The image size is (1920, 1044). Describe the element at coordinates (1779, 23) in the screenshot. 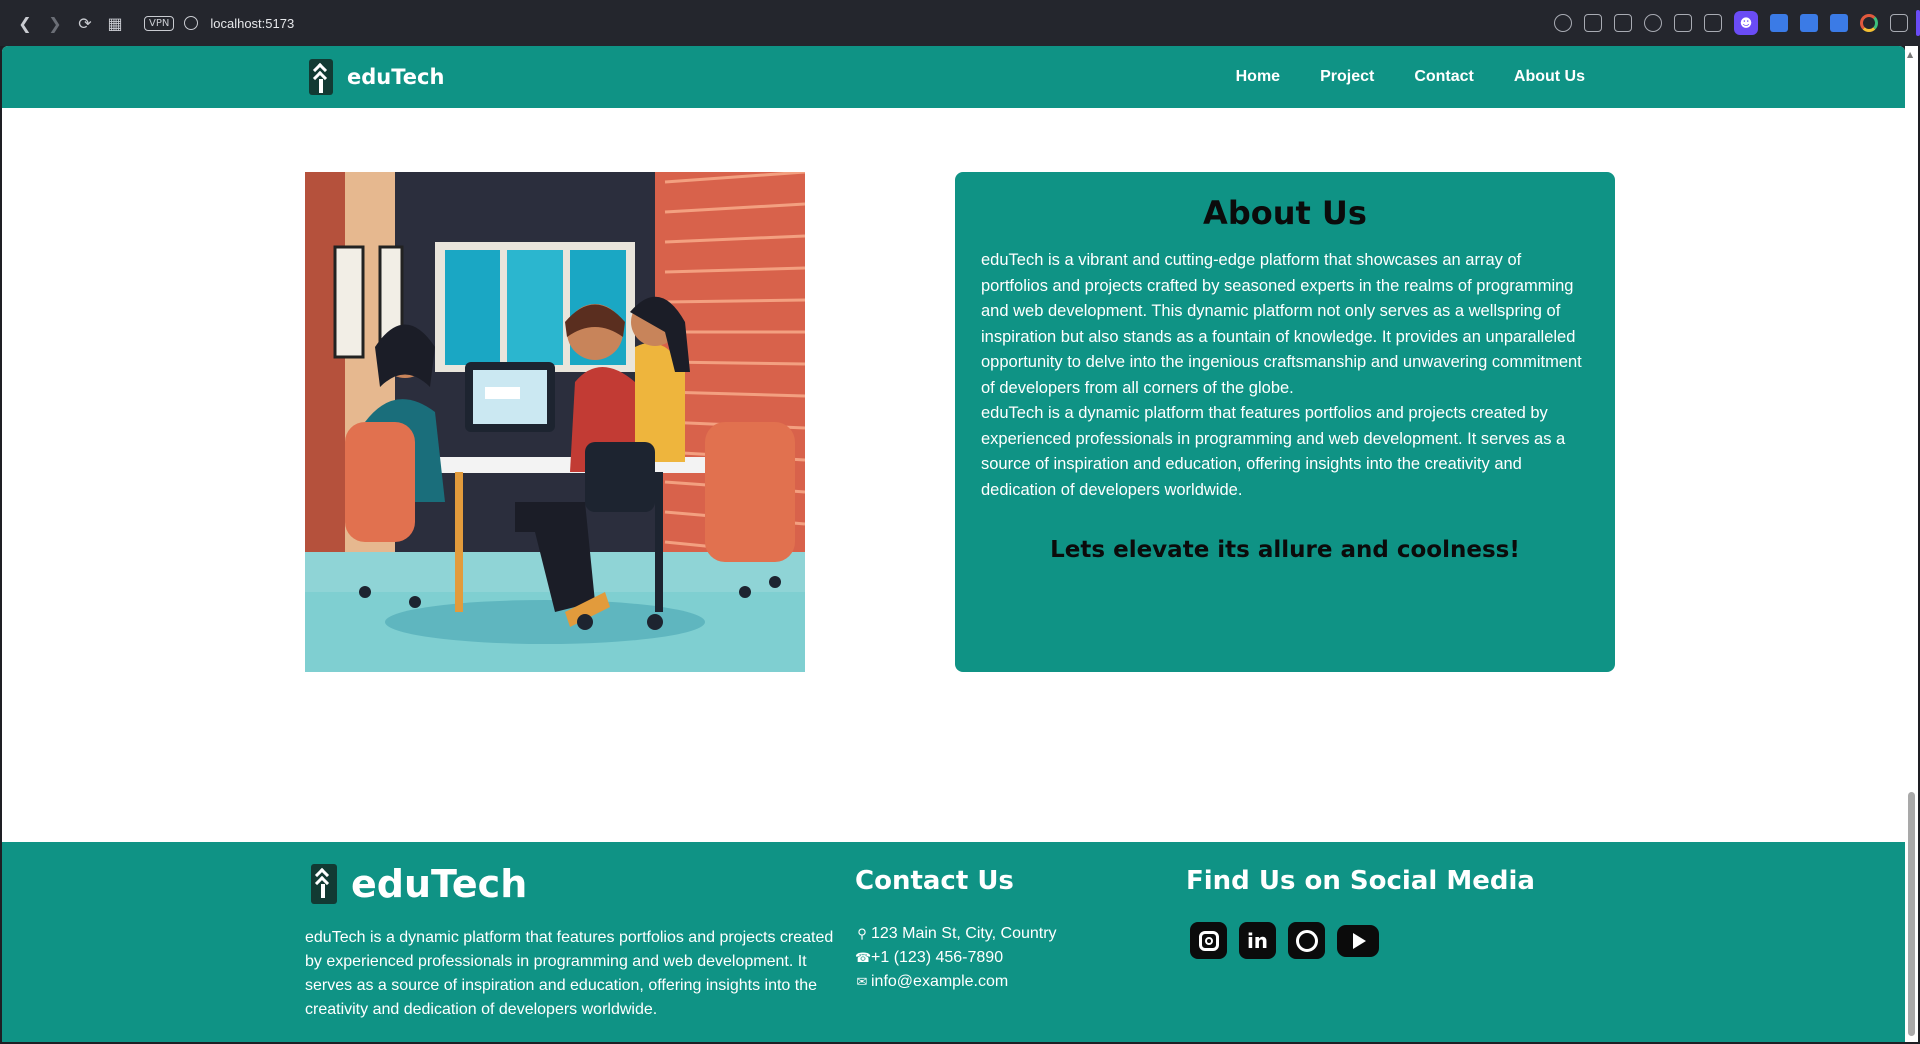

I see `translate-extension-icon` at that location.